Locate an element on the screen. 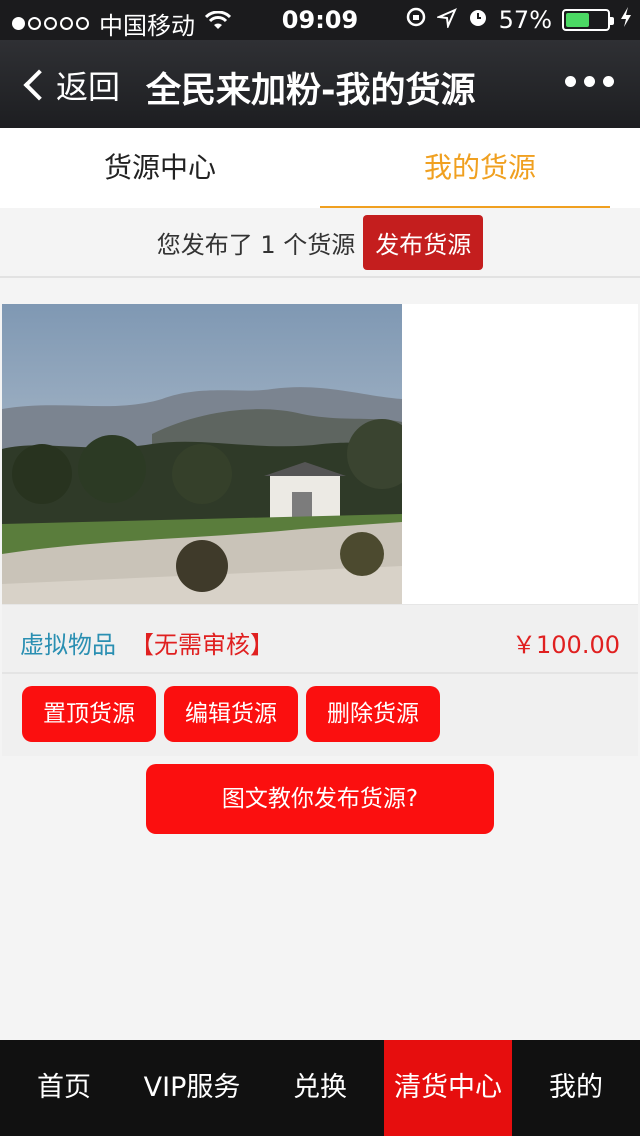  bottom-tab-exchange: 兑换 is located at coordinates (320, 1088).